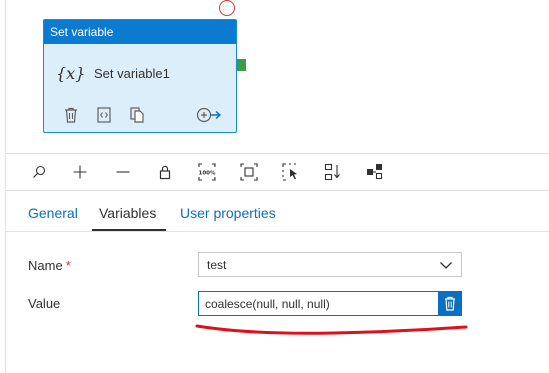 The width and height of the screenshot is (549, 373). Describe the element at coordinates (277, 211) in the screenshot. I see `properties-tabs: General Variables User properties` at that location.